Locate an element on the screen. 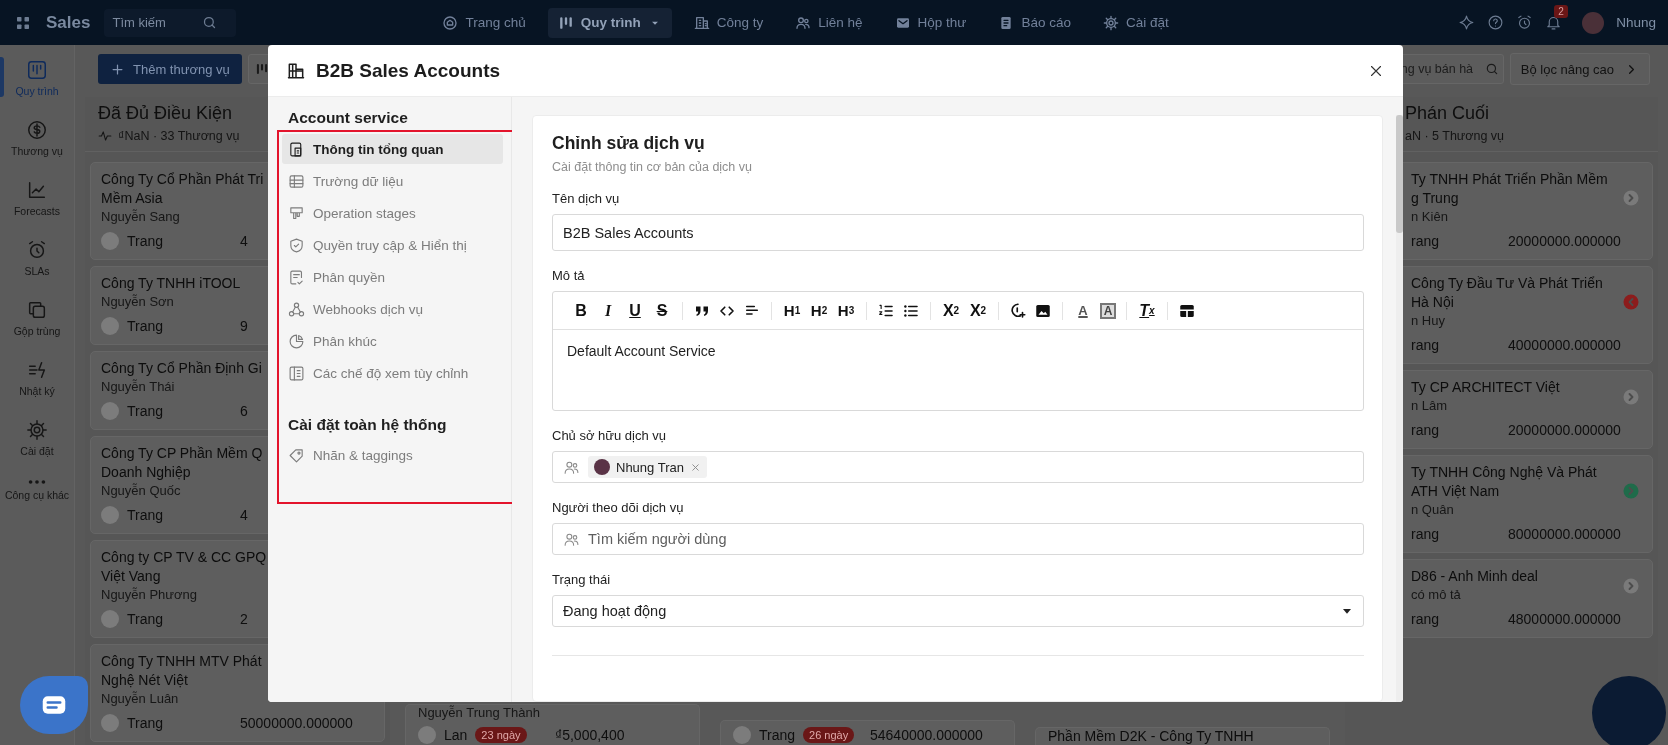 The height and width of the screenshot is (745, 1668). form-title: Chỉnh sửa dịch vụ is located at coordinates (628, 143).